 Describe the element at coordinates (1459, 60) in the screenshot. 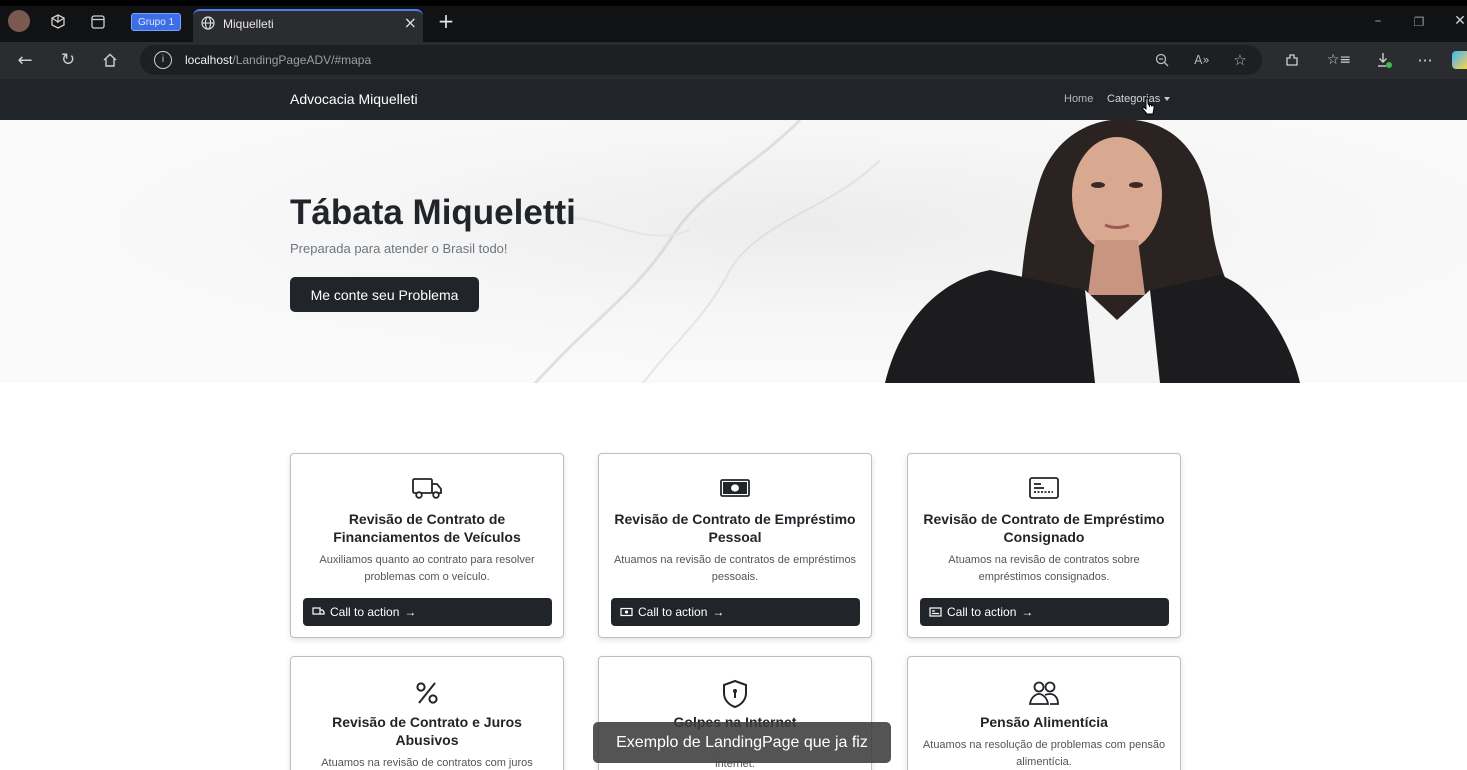

I see `copilot-icon` at that location.